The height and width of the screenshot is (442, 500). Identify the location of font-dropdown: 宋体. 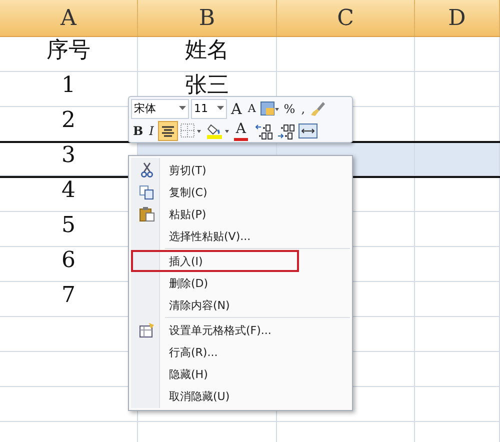
(160, 108).